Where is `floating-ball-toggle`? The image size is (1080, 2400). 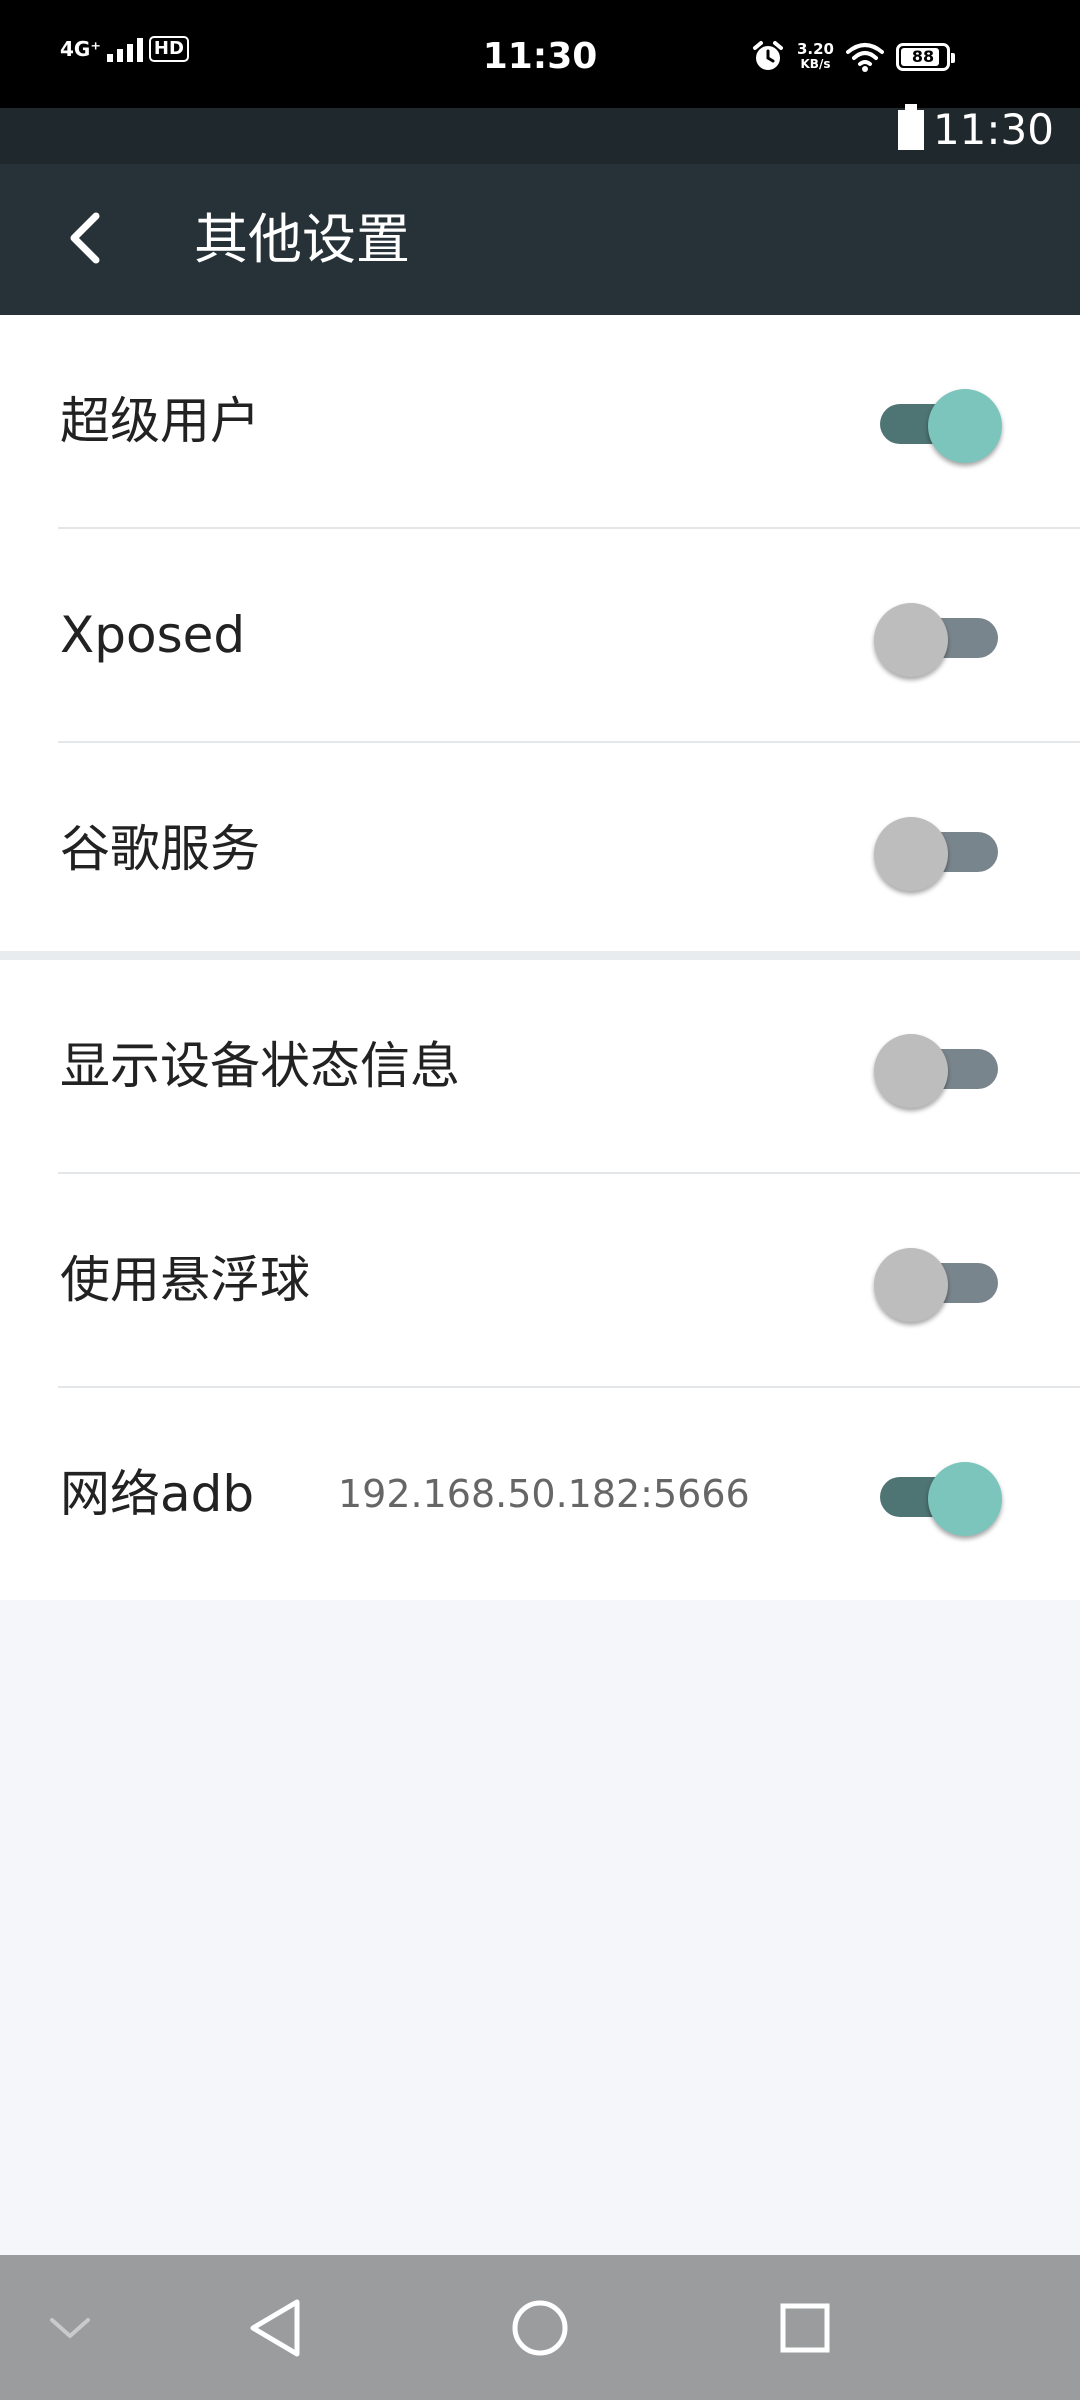 floating-ball-toggle is located at coordinates (940, 1285).